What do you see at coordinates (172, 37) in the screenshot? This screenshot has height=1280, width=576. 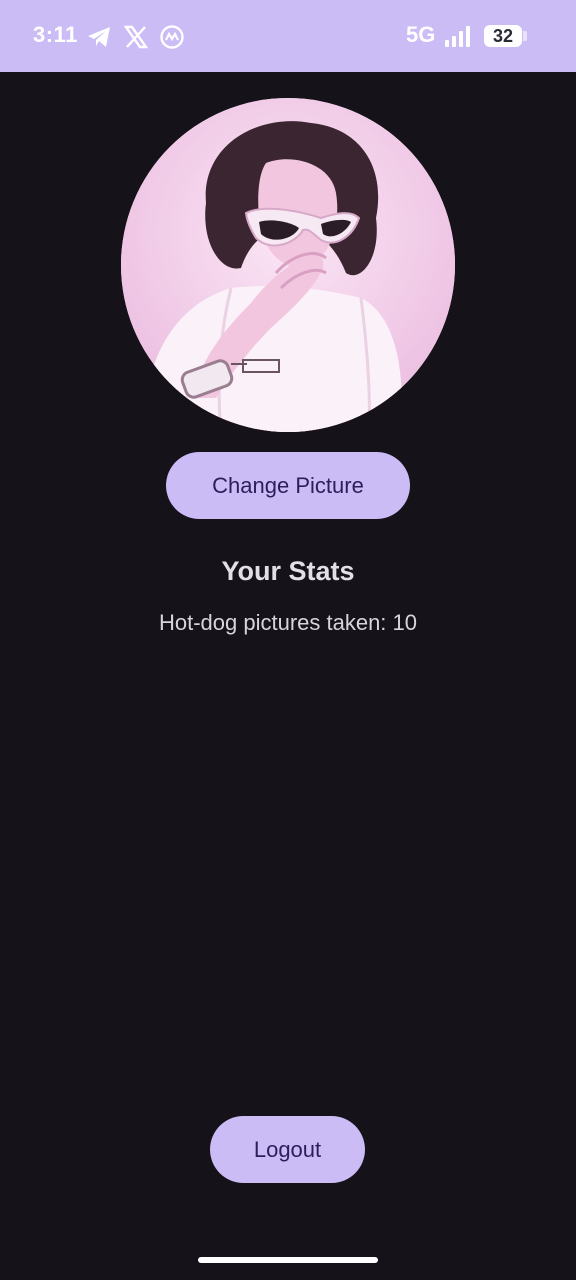 I see `coinmarketcap-icon` at bounding box center [172, 37].